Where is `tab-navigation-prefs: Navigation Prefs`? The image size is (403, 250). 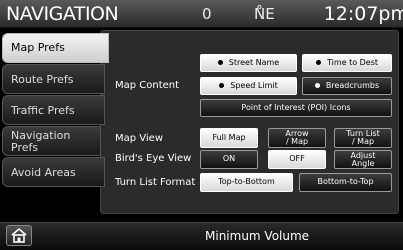 tab-navigation-prefs: Navigation Prefs is located at coordinates (51, 141).